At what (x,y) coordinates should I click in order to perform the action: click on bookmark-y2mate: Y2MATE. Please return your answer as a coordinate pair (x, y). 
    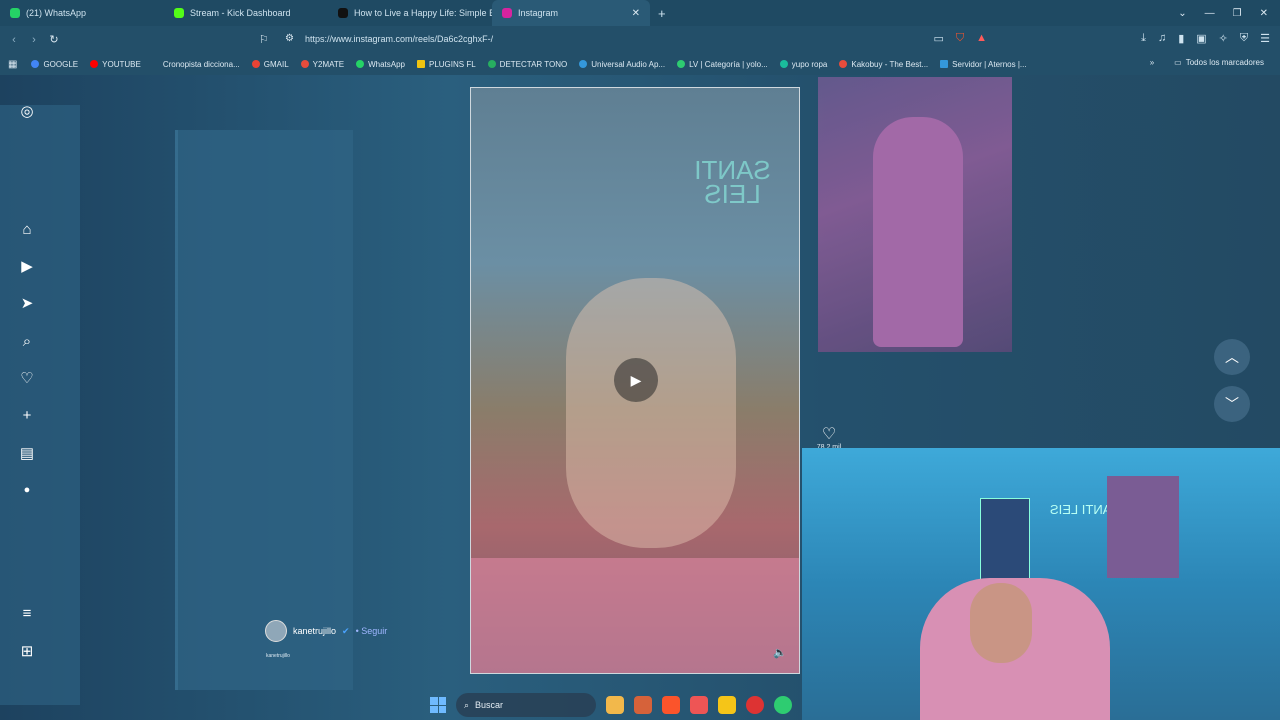
    Looking at the image, I should click on (322, 64).